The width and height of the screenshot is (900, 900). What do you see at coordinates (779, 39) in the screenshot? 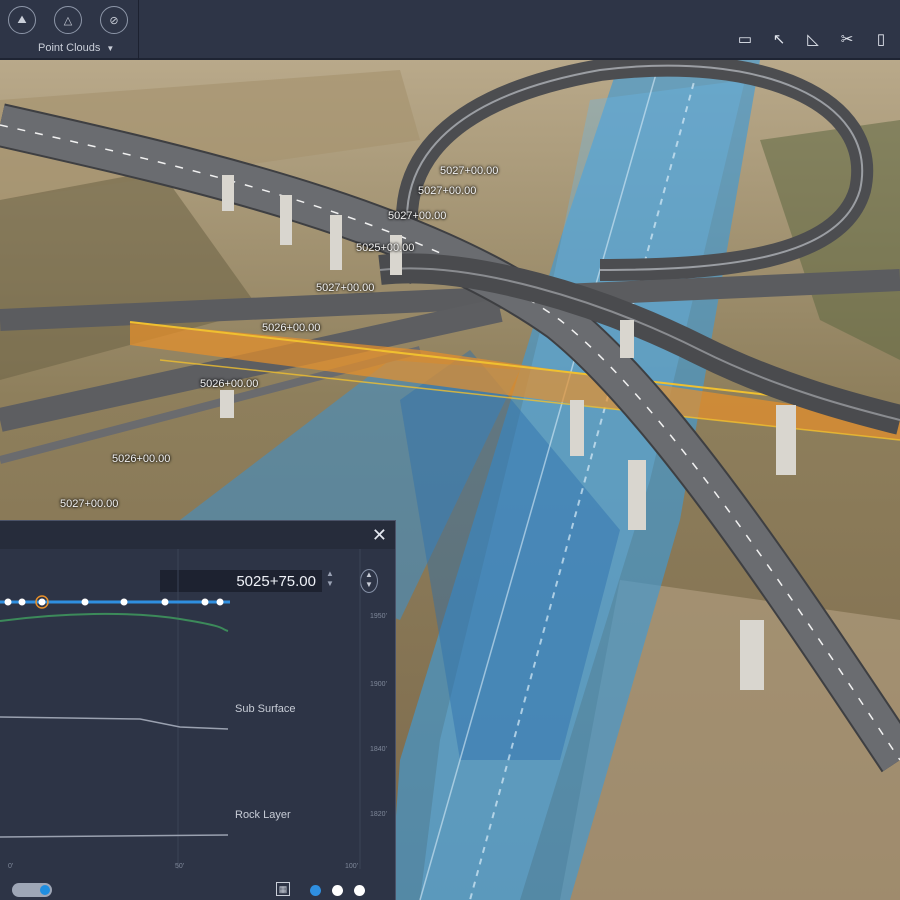
I see `select-arrow-icon: ↖` at bounding box center [779, 39].